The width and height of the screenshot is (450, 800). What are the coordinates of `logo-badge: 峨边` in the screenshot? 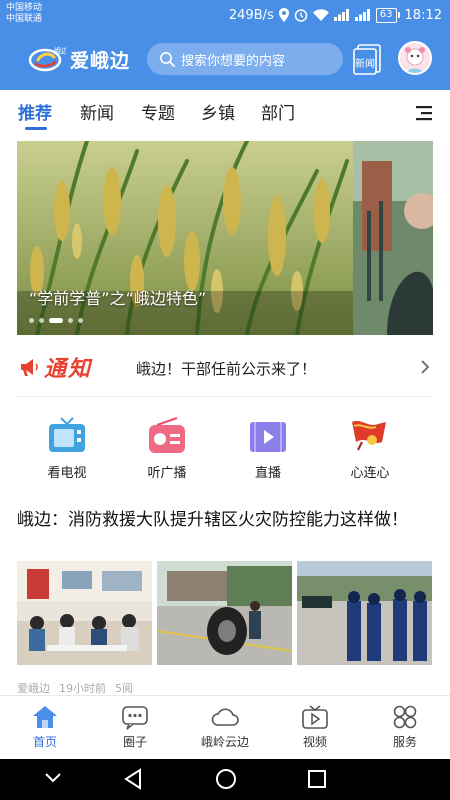 It's located at (60, 50).